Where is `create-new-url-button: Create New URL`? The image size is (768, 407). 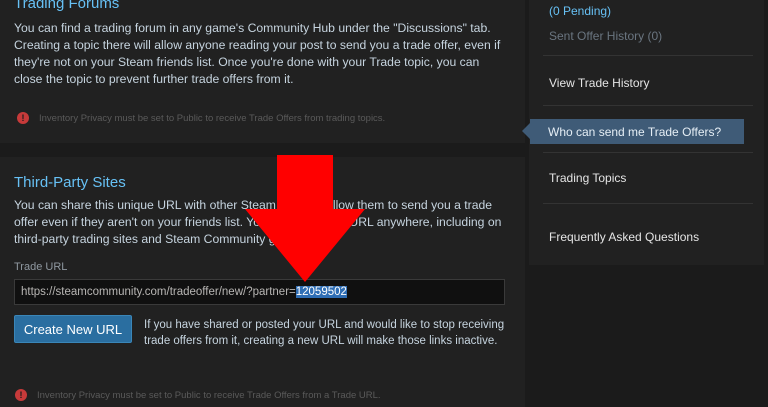
create-new-url-button: Create New URL is located at coordinates (73, 329).